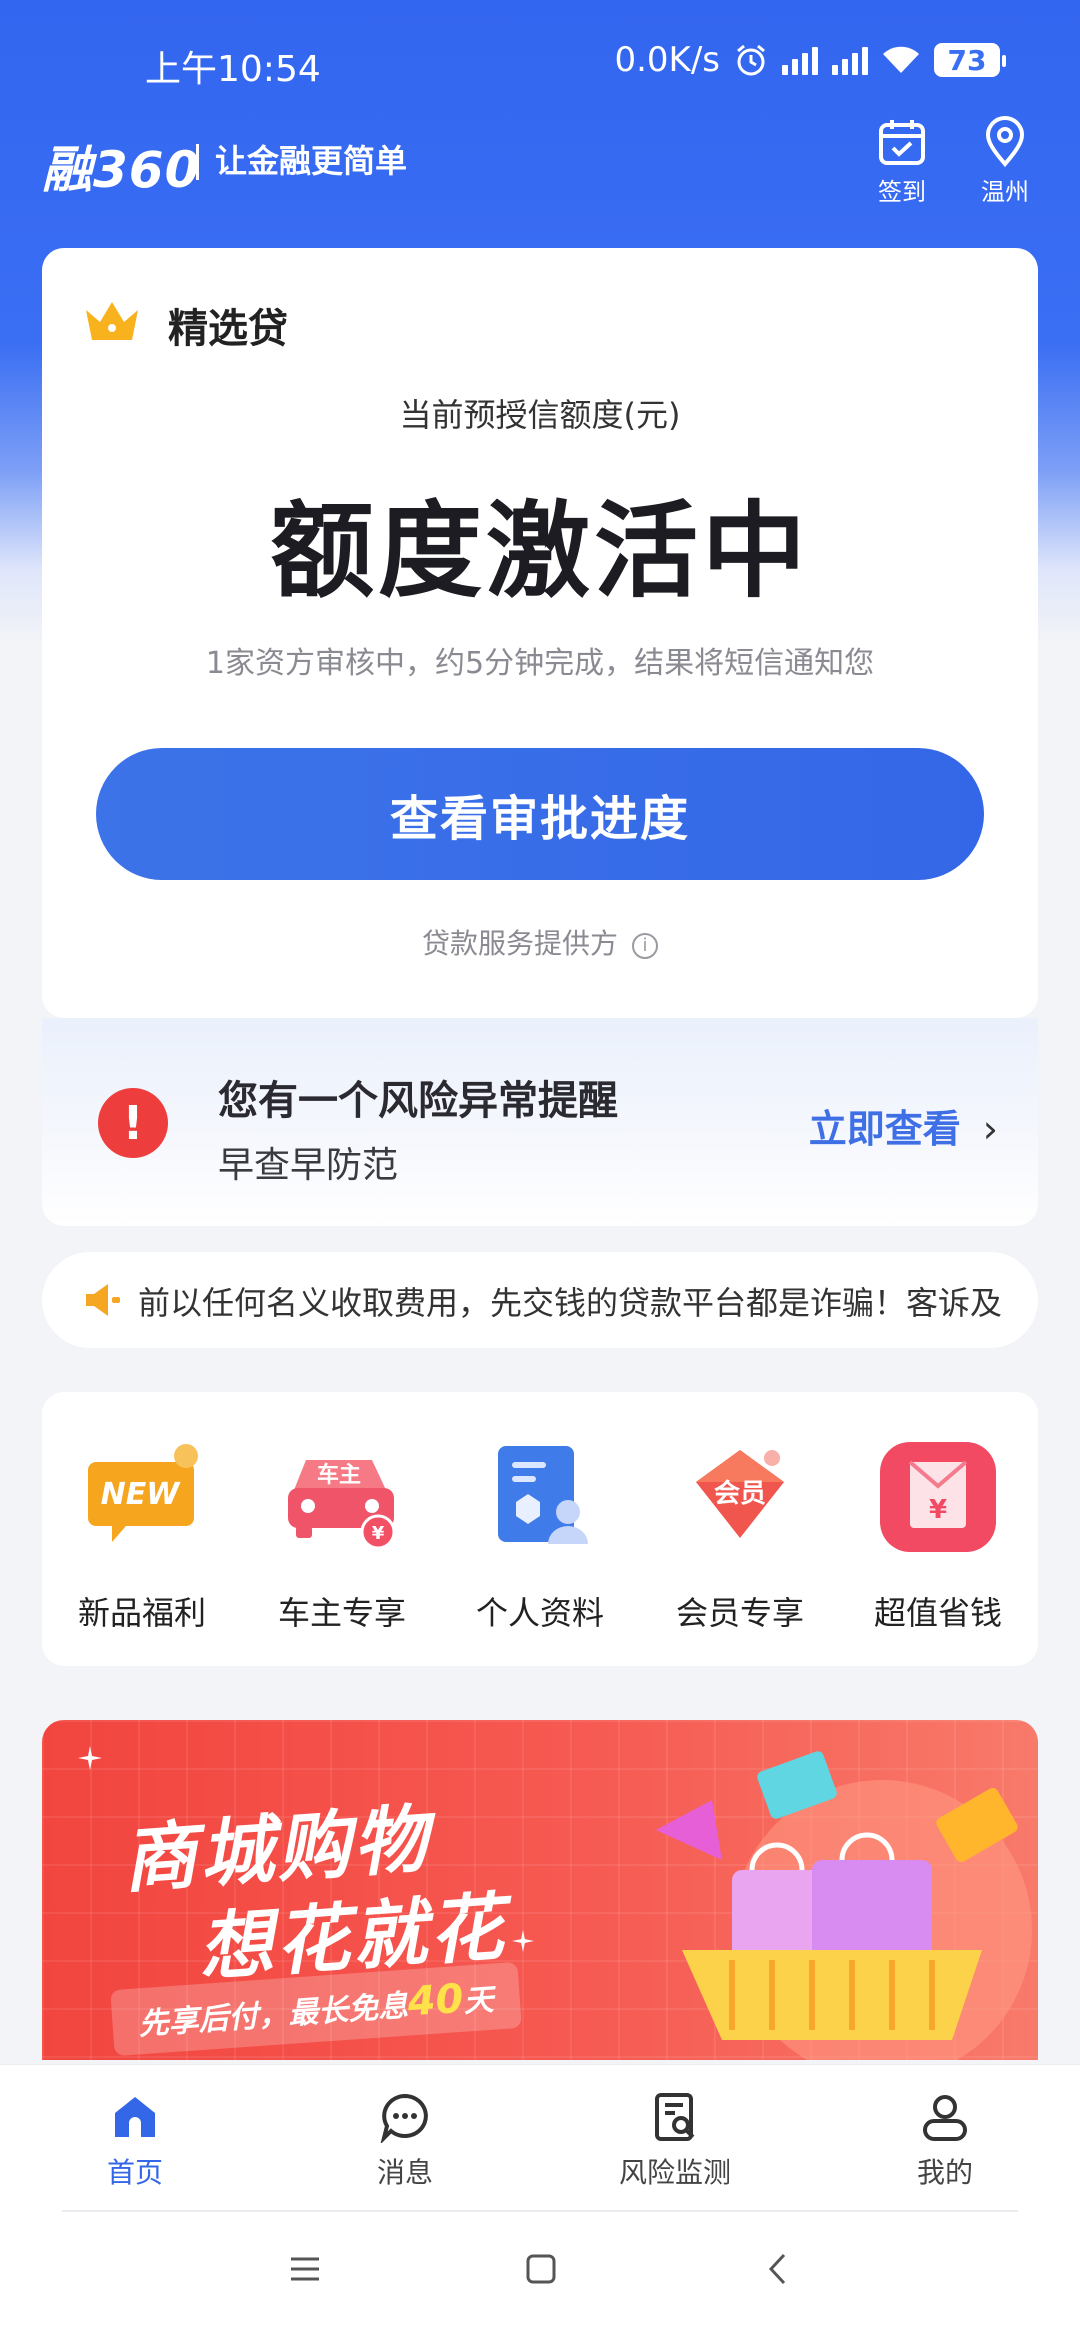 This screenshot has width=1080, height=2340. I want to click on logo-divider, so click(197, 162).